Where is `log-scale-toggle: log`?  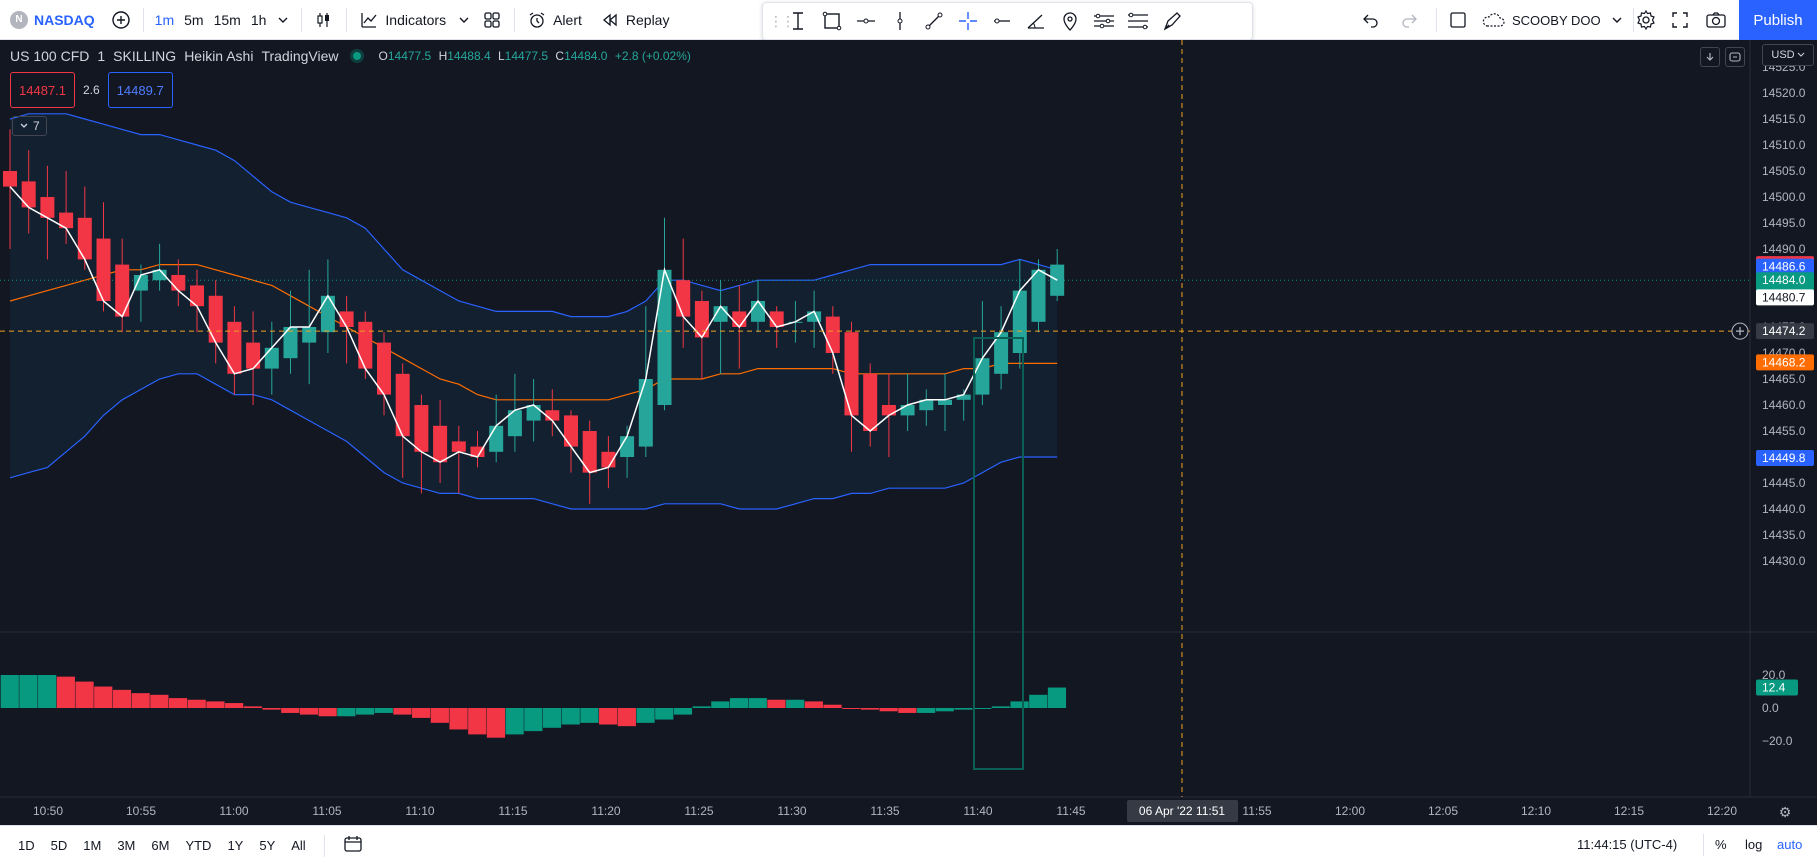
log-scale-toggle: log is located at coordinates (1753, 844).